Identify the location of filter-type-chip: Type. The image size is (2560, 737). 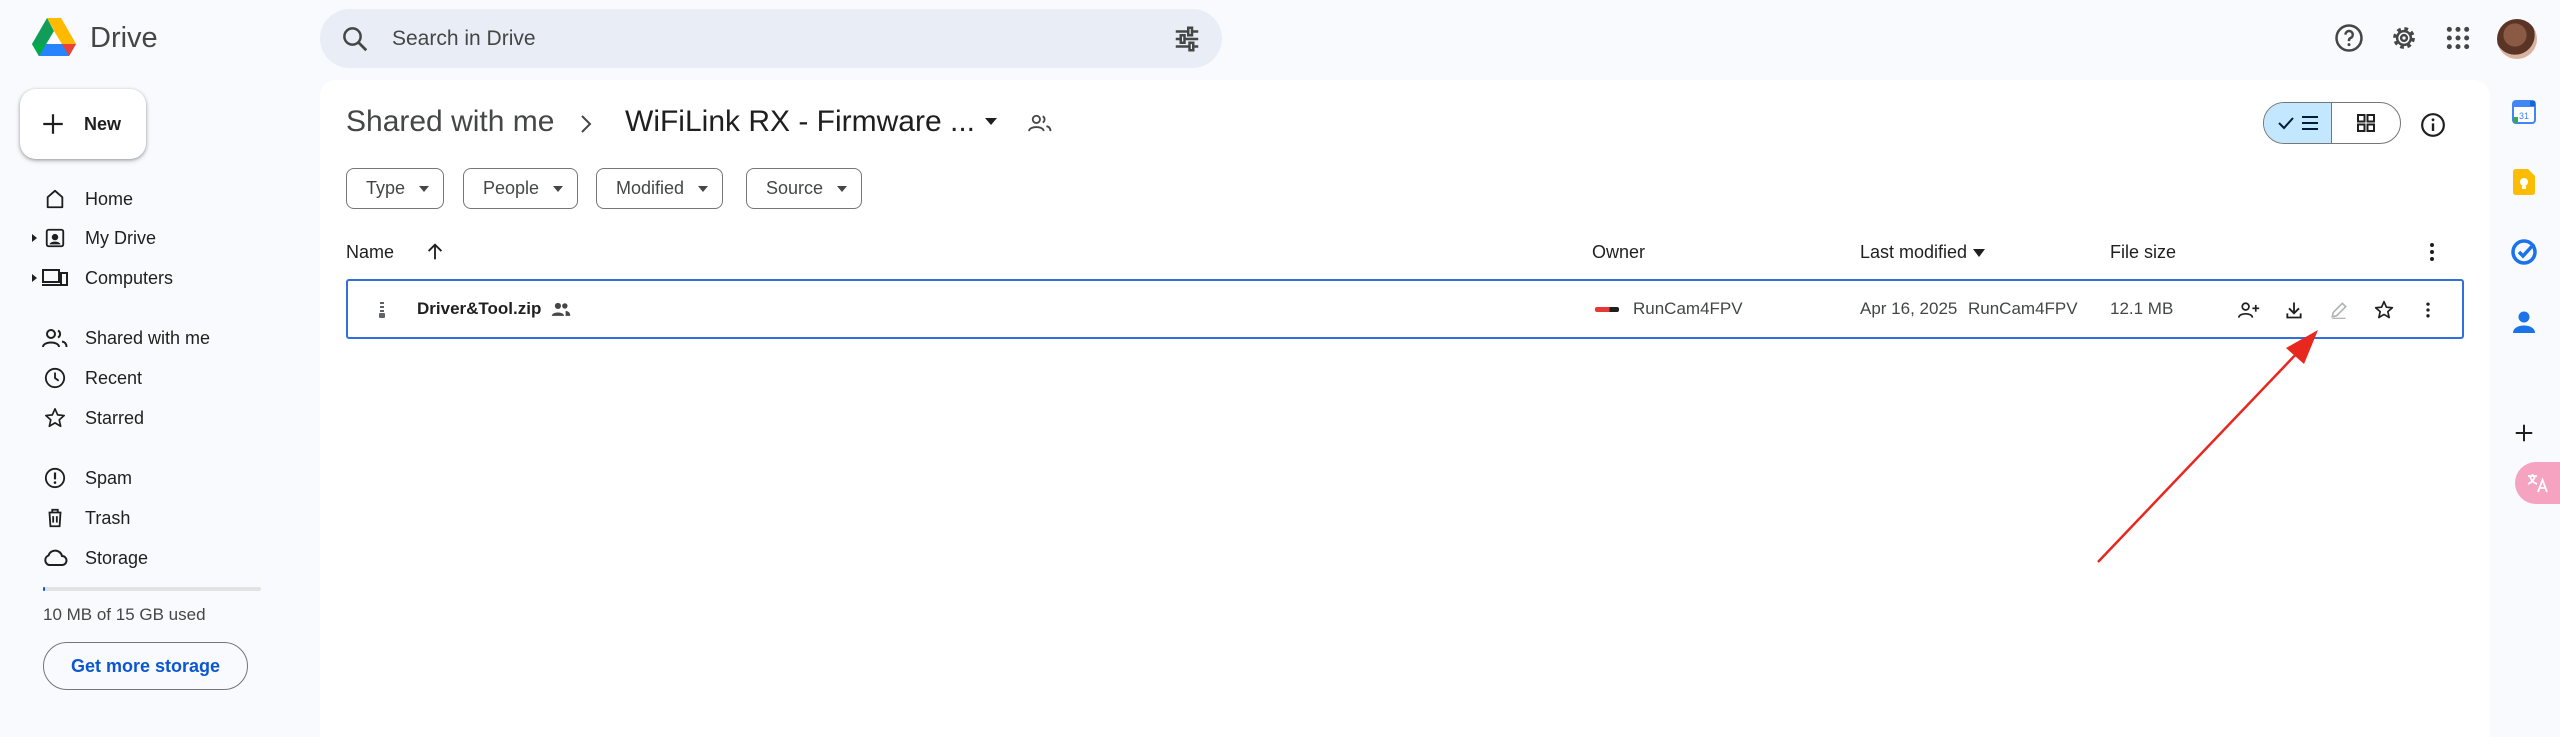
(395, 188).